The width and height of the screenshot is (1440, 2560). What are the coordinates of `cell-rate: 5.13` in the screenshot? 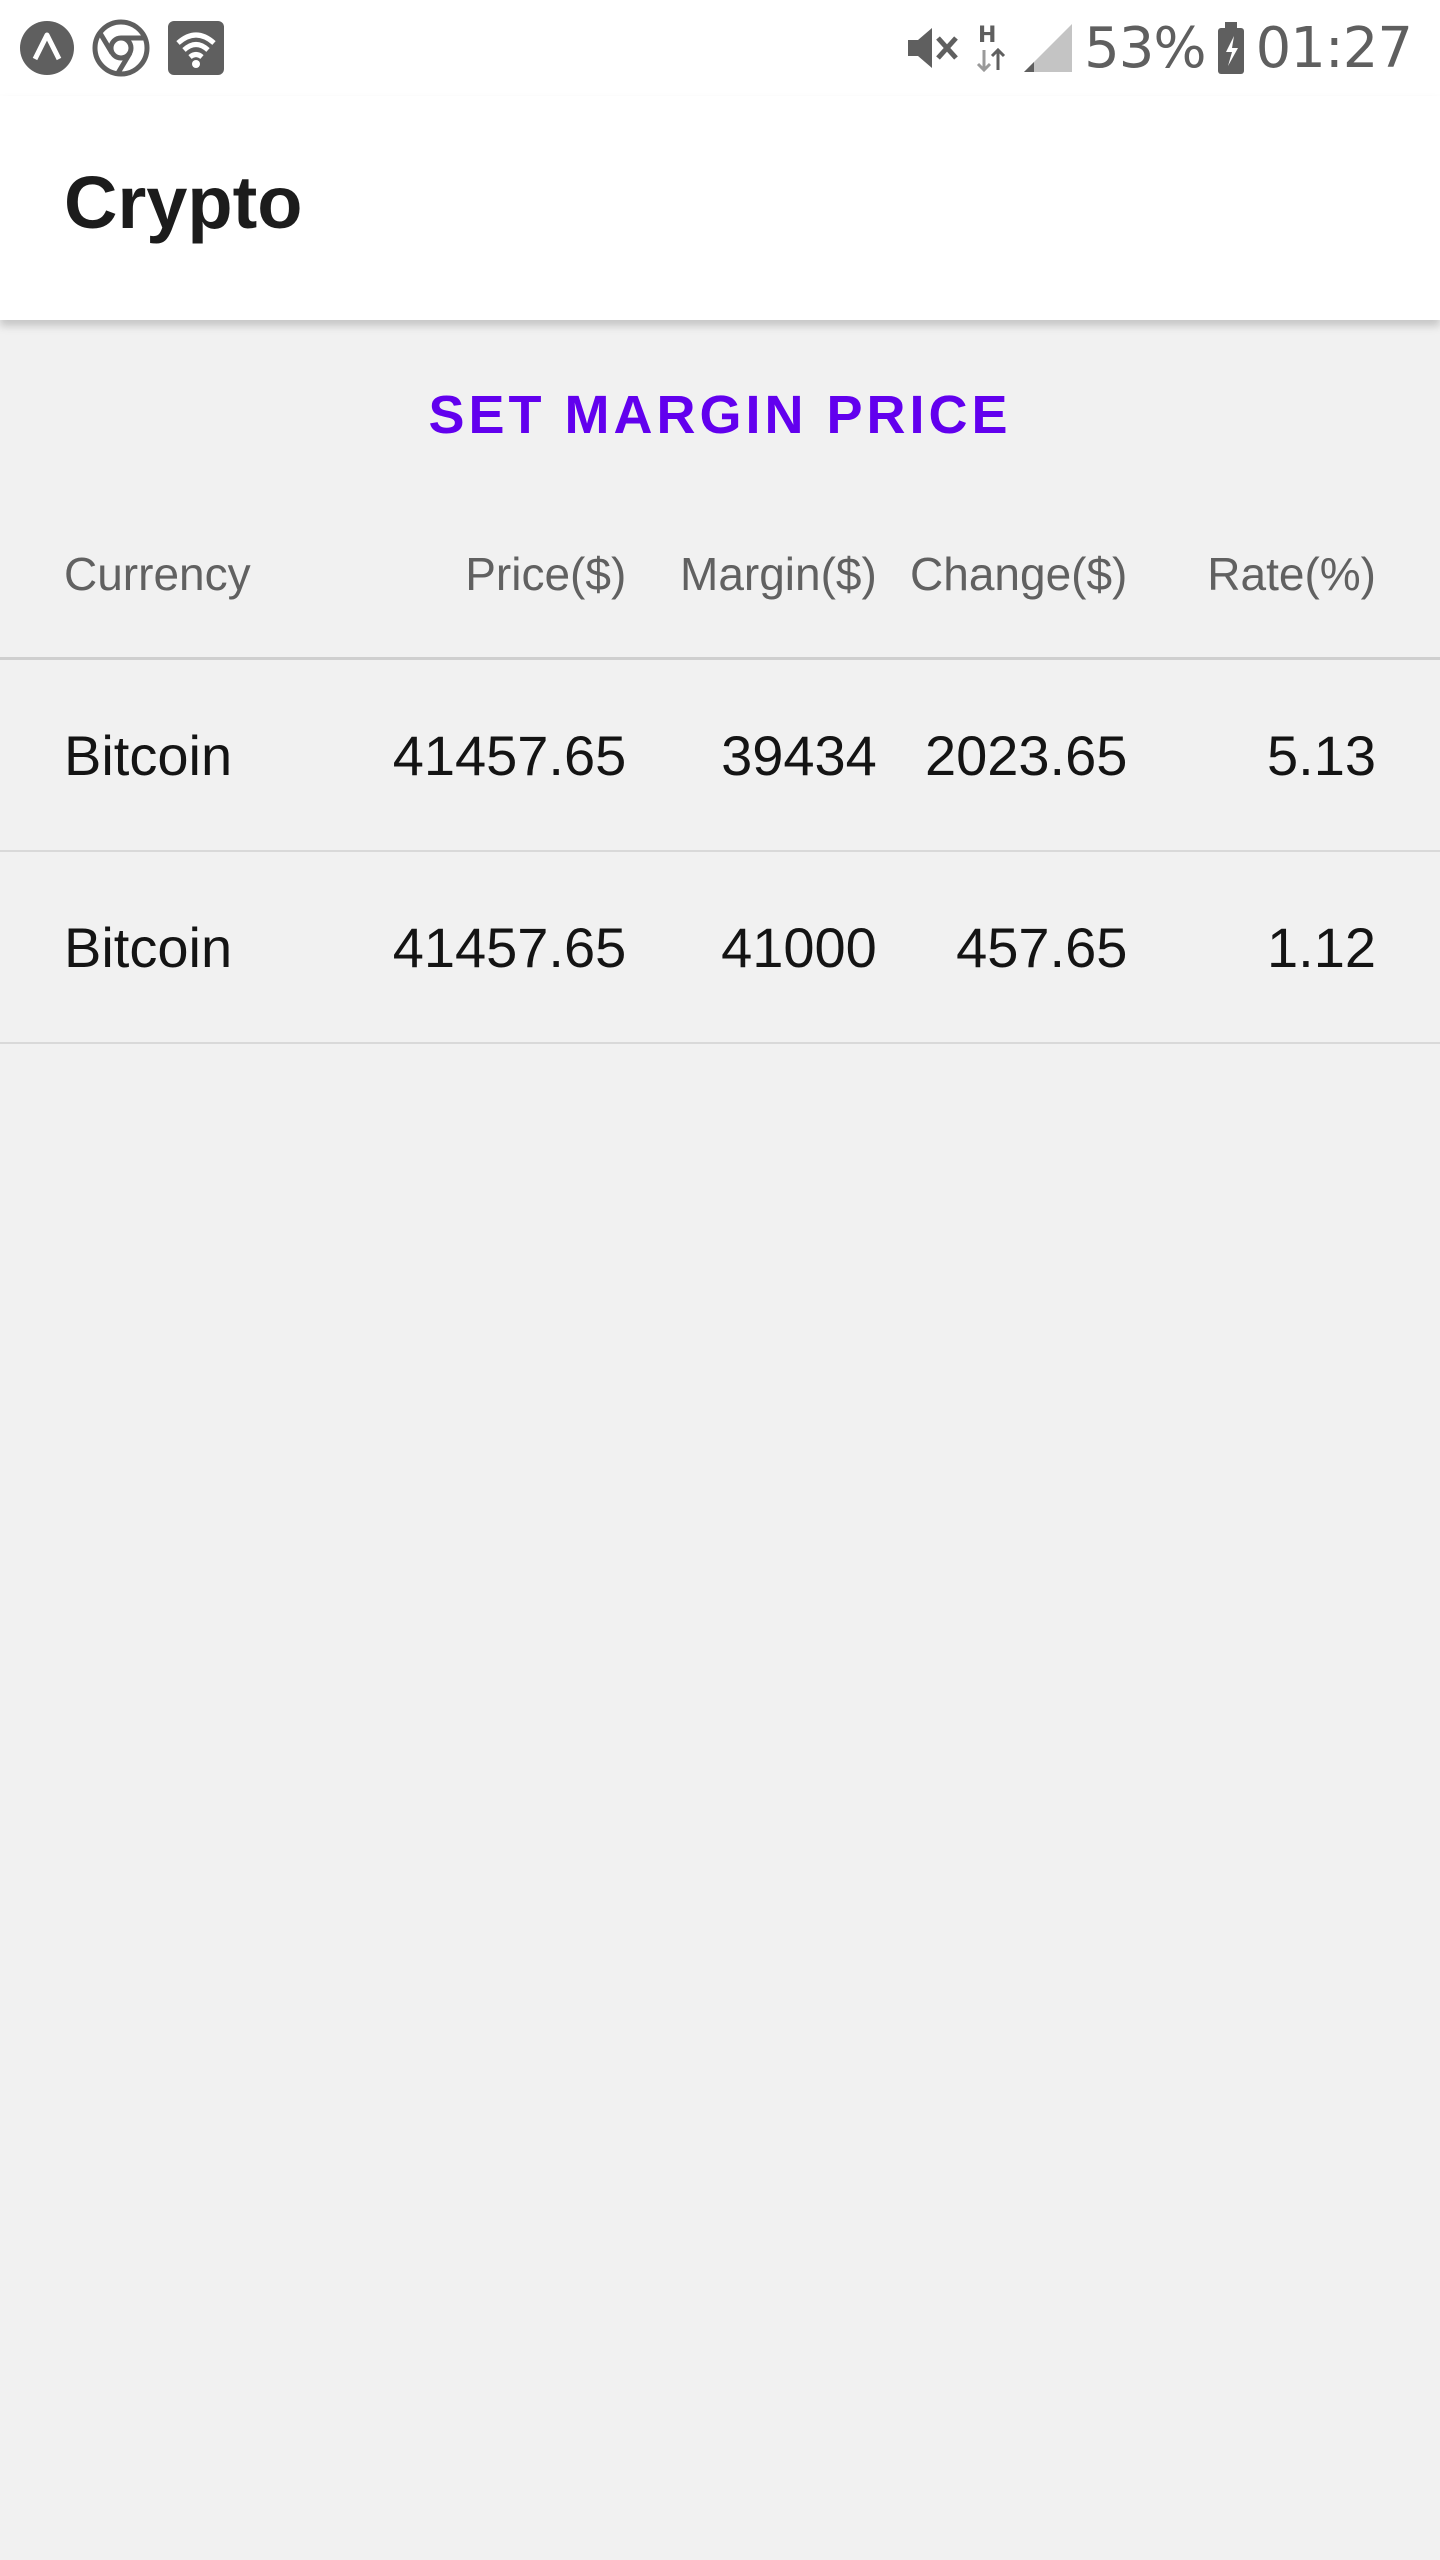 It's located at (1321, 755).